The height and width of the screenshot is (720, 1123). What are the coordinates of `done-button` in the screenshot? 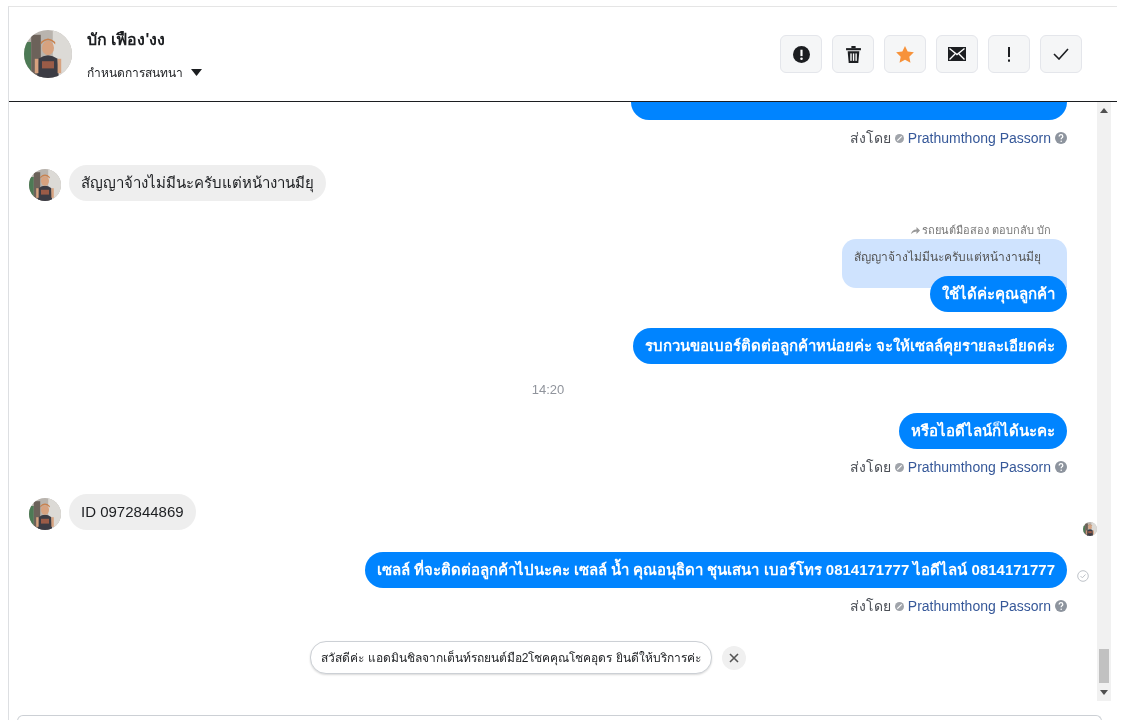 It's located at (1061, 54).